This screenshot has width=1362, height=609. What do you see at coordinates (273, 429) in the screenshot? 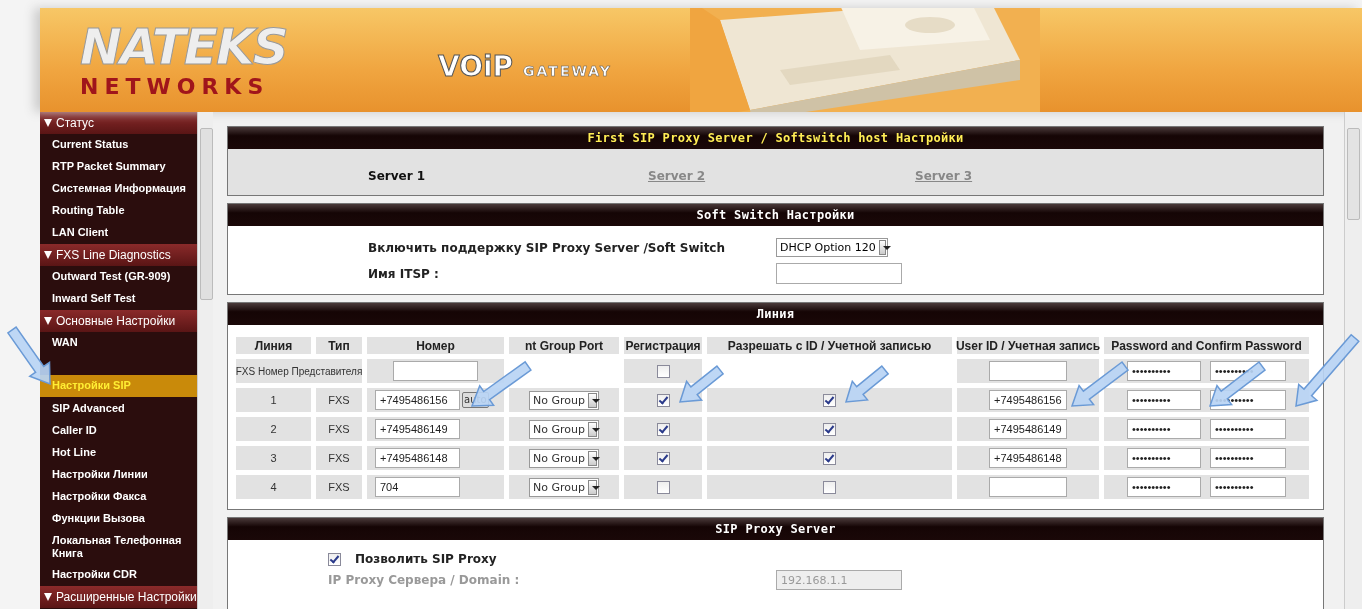
I see `table-cell: 2` at bounding box center [273, 429].